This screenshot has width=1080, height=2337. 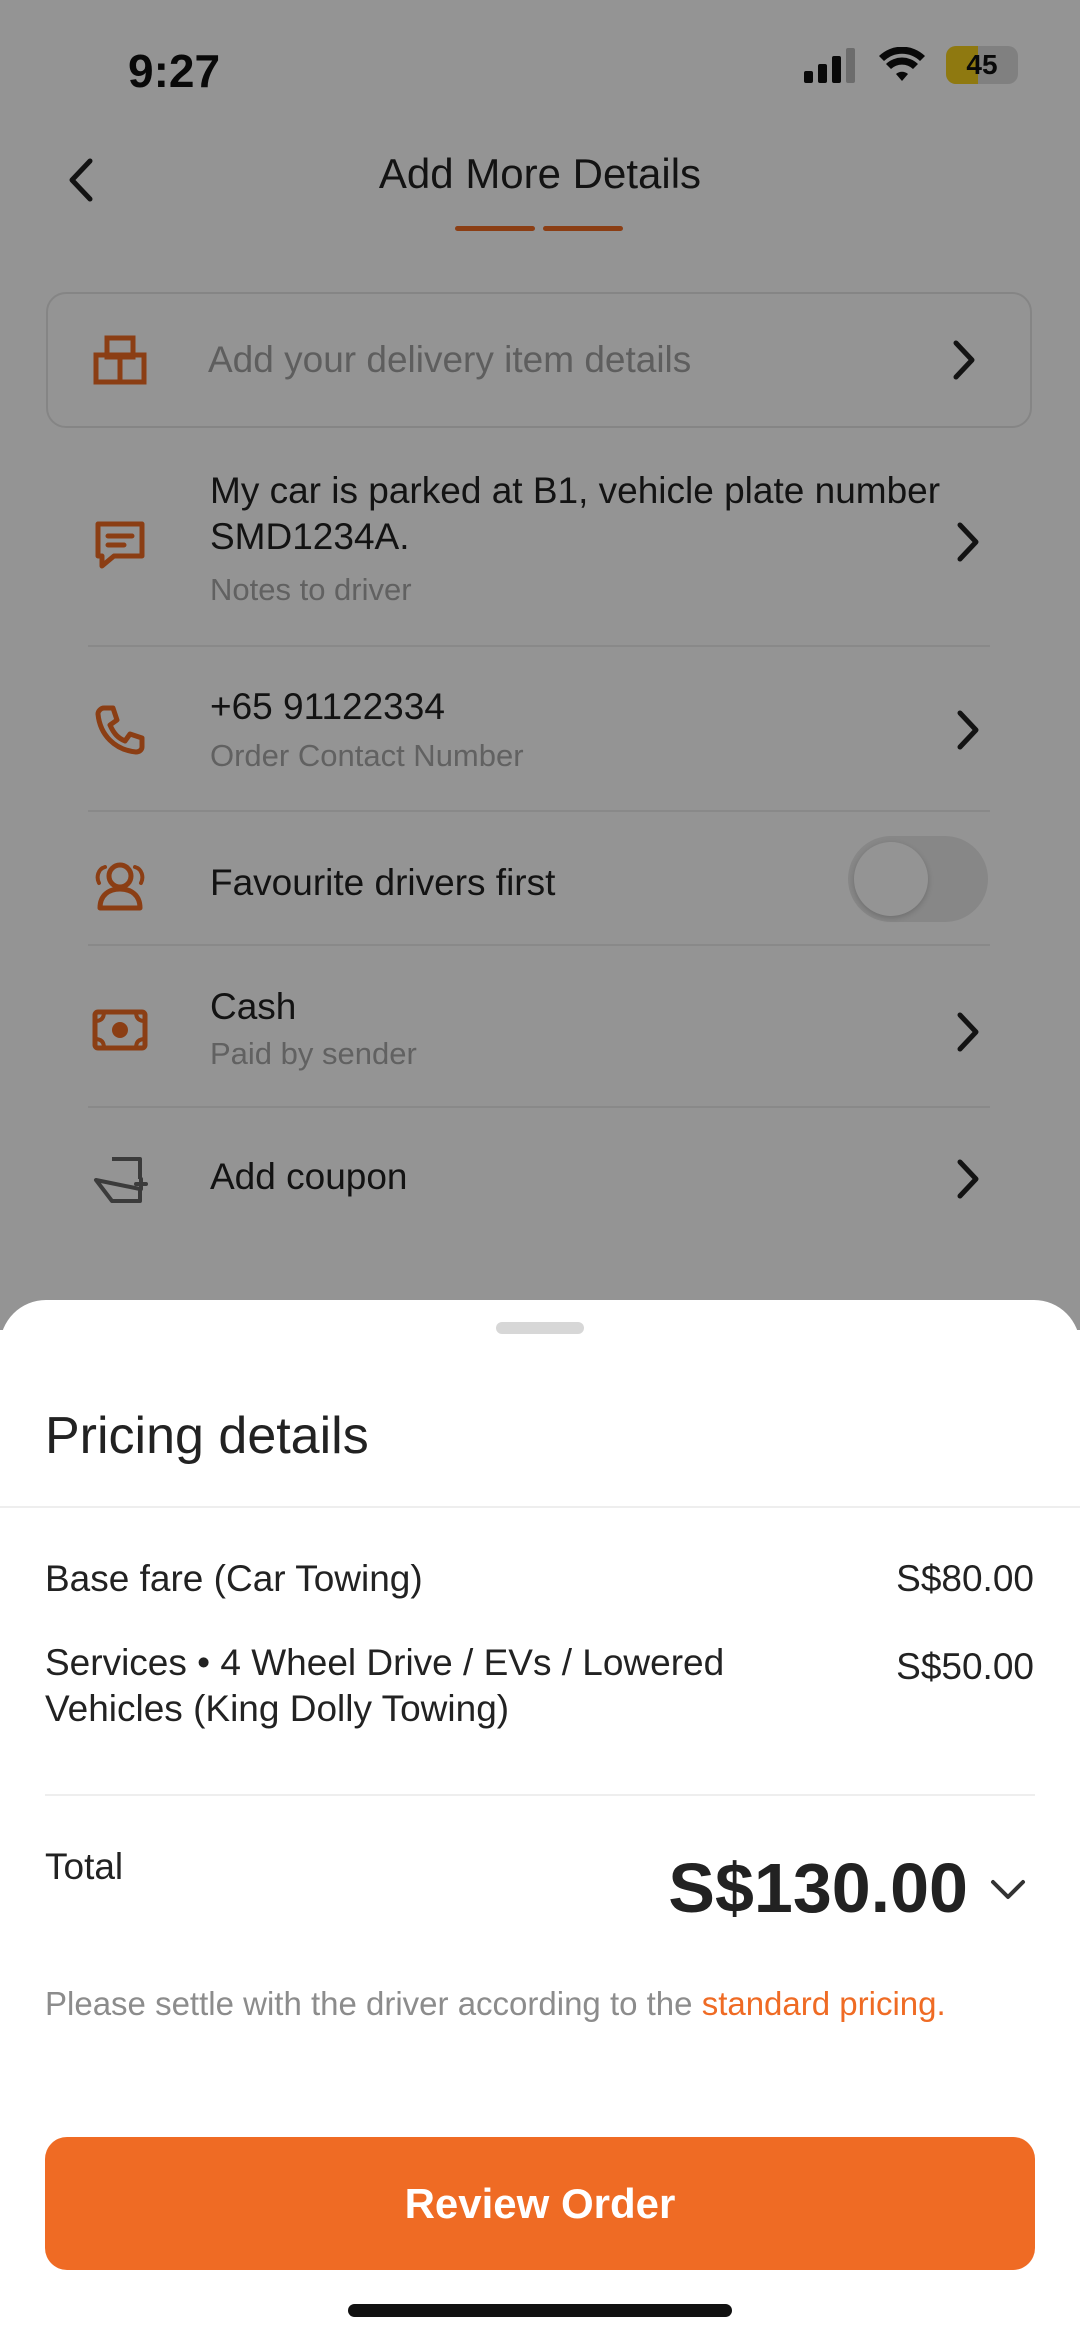 I want to click on standard-pricing-link: standard pricing., so click(x=824, y=2003).